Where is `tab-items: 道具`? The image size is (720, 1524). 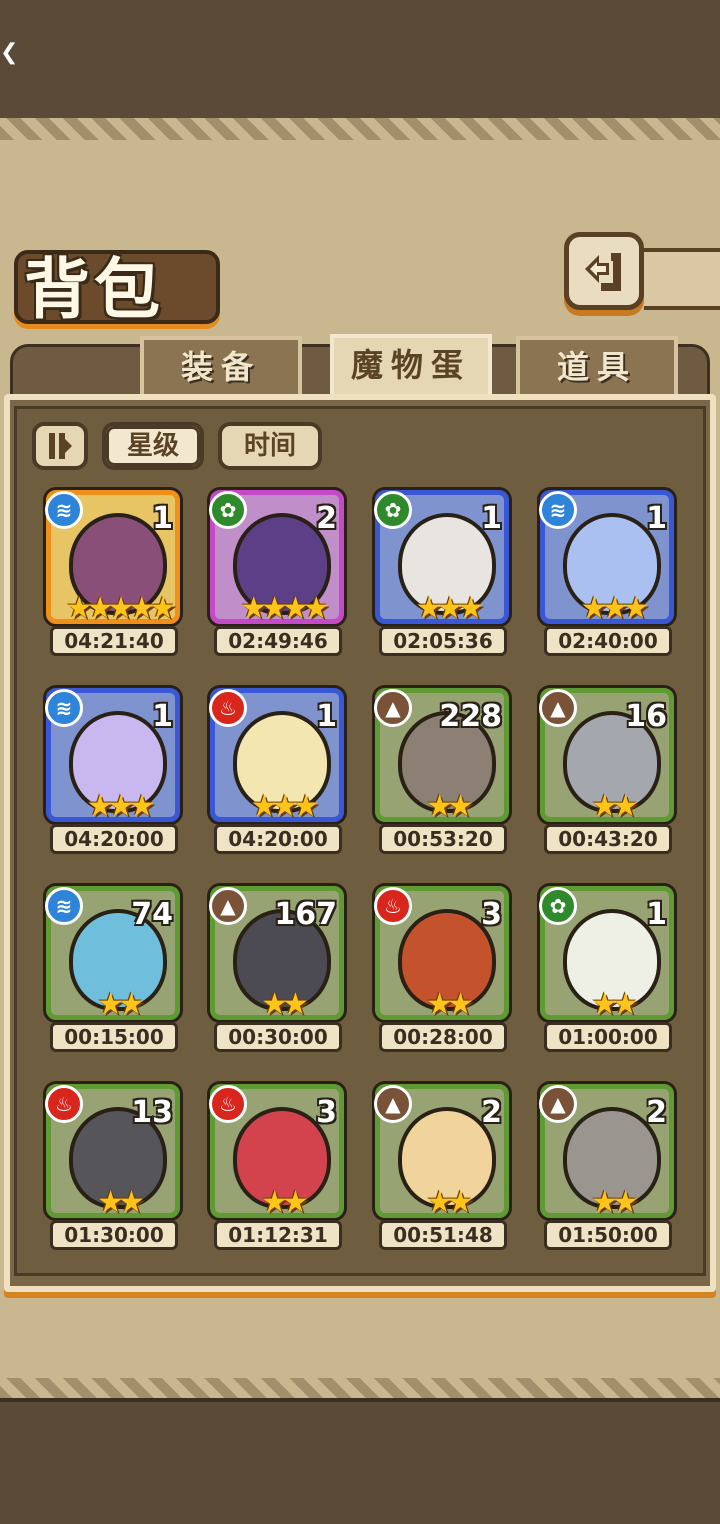 tab-items: 道具 is located at coordinates (597, 367).